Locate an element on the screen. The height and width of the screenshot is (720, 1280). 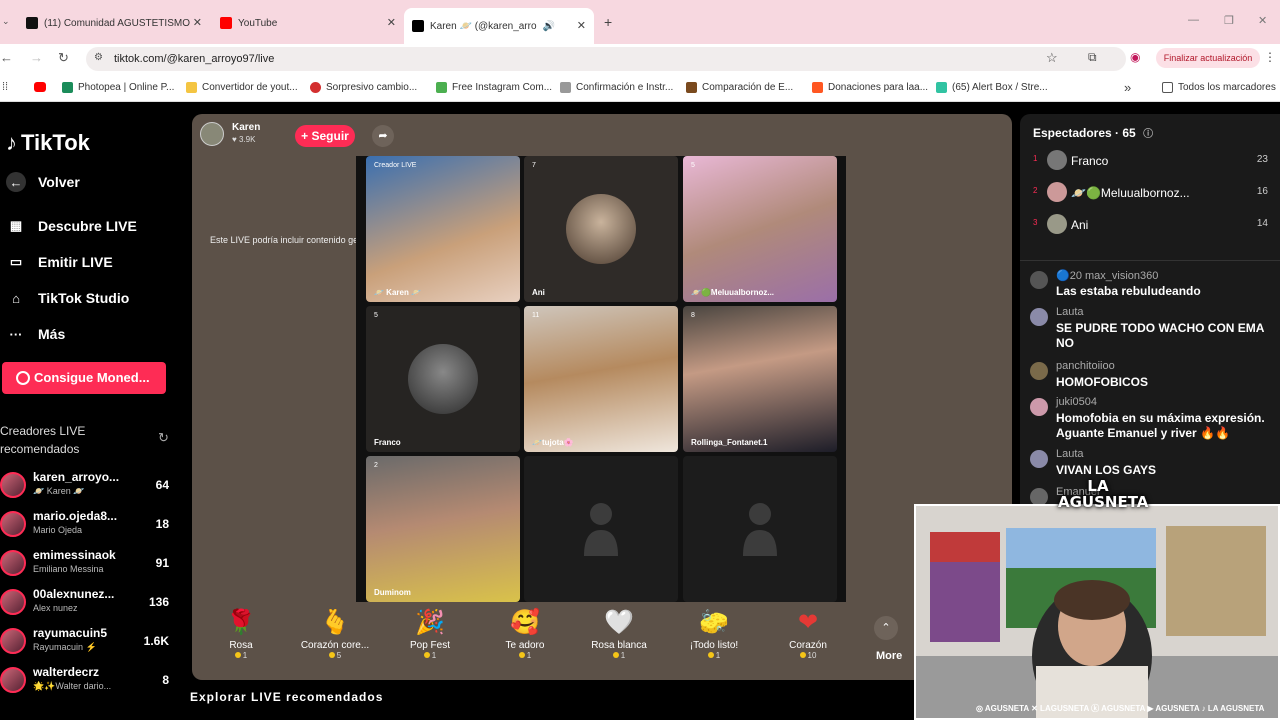
more-dots-icon: ··· is located at coordinates (16, 334).